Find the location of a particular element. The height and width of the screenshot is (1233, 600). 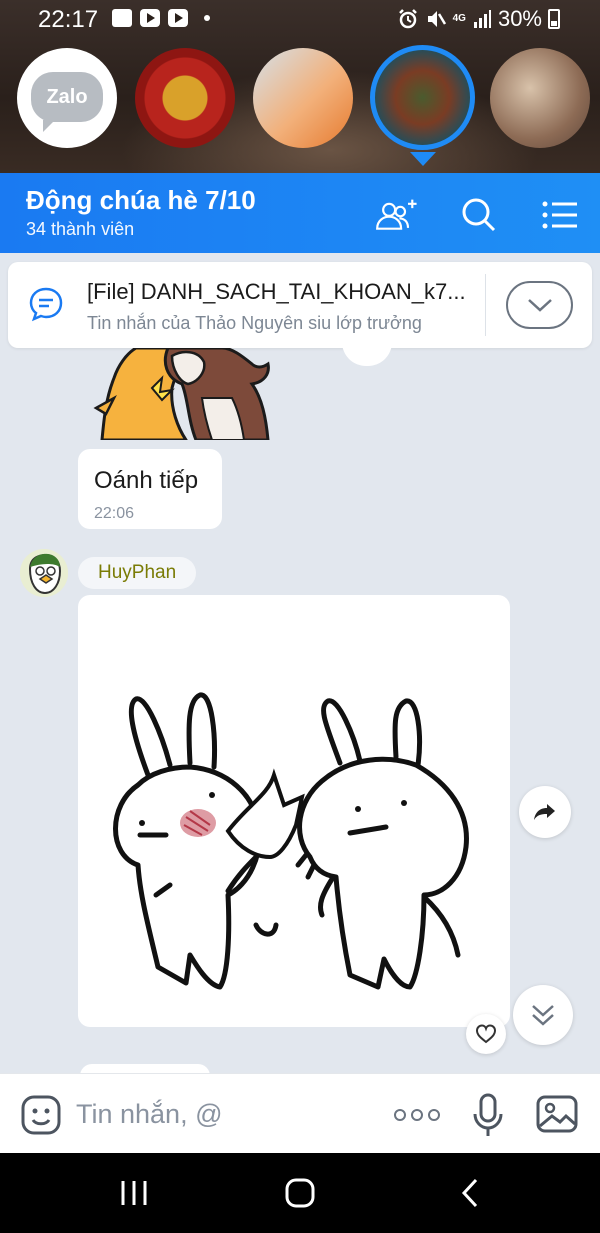

chat-bubble-soldiers is located at coordinates (540, 98).